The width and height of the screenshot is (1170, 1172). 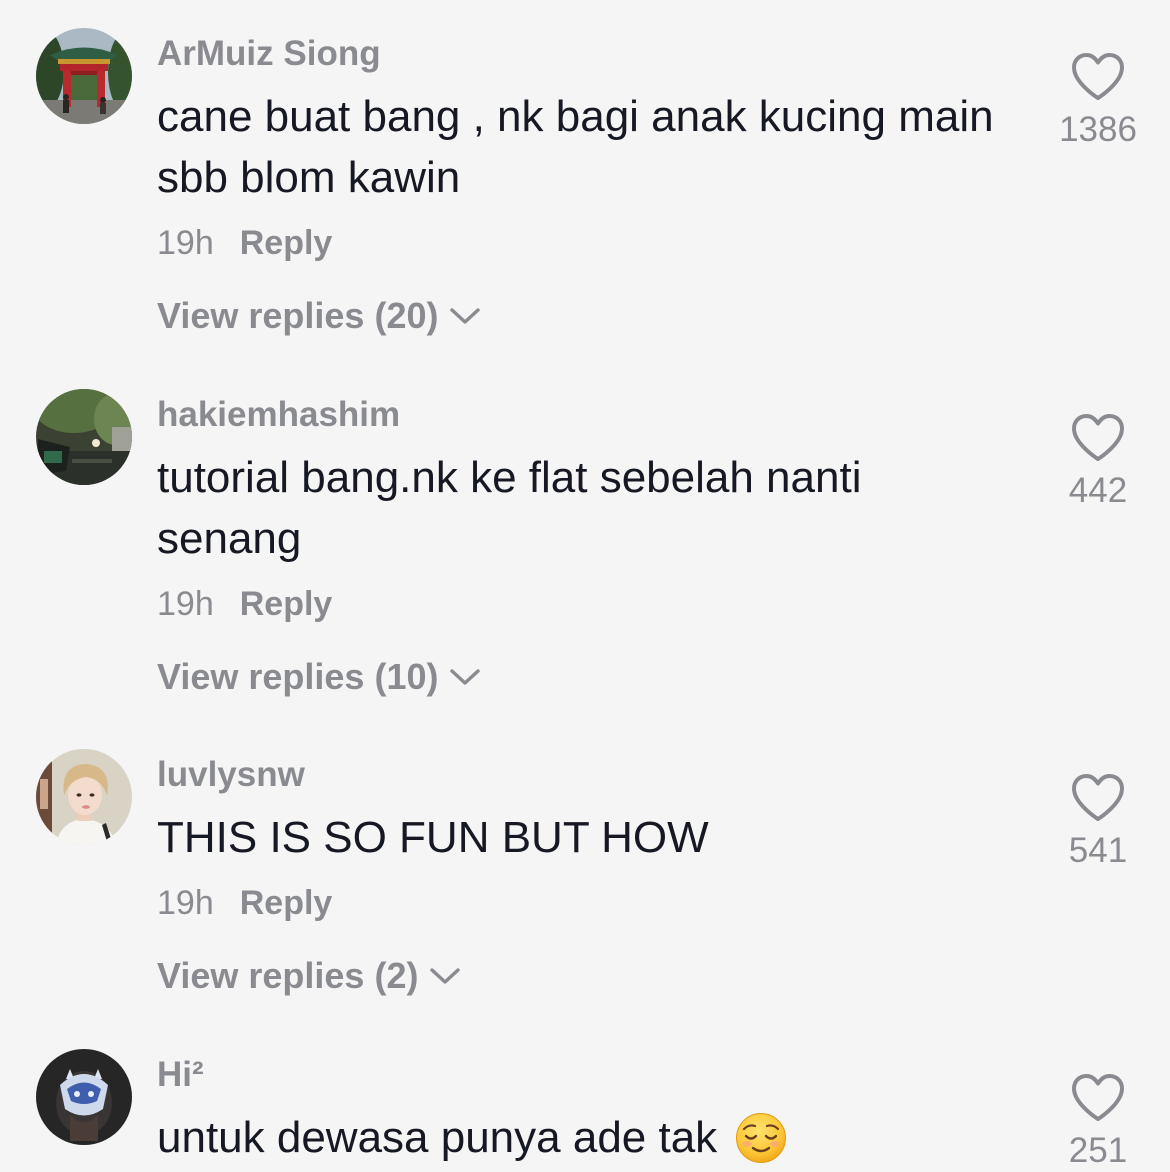 I want to click on view-replies-button: View replies (10), so click(x=592, y=677).